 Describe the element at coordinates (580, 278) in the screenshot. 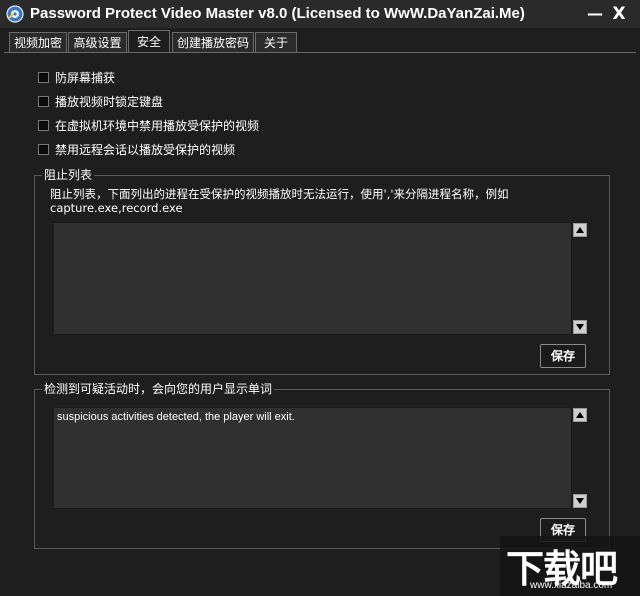

I see `block-list-scrollbar` at that location.